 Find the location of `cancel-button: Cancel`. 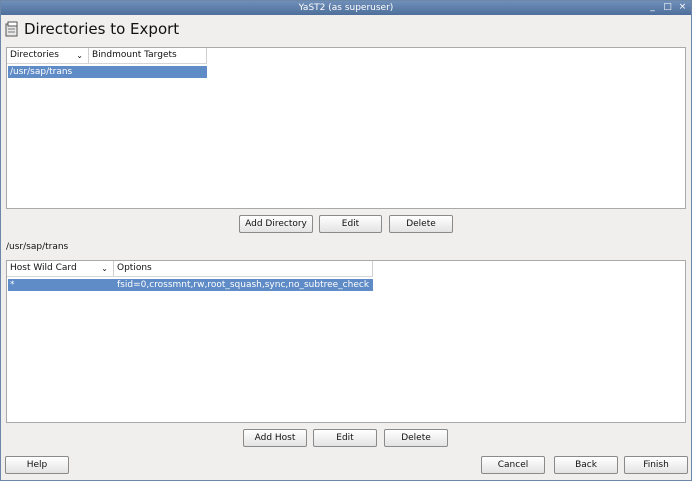

cancel-button: Cancel is located at coordinates (513, 465).